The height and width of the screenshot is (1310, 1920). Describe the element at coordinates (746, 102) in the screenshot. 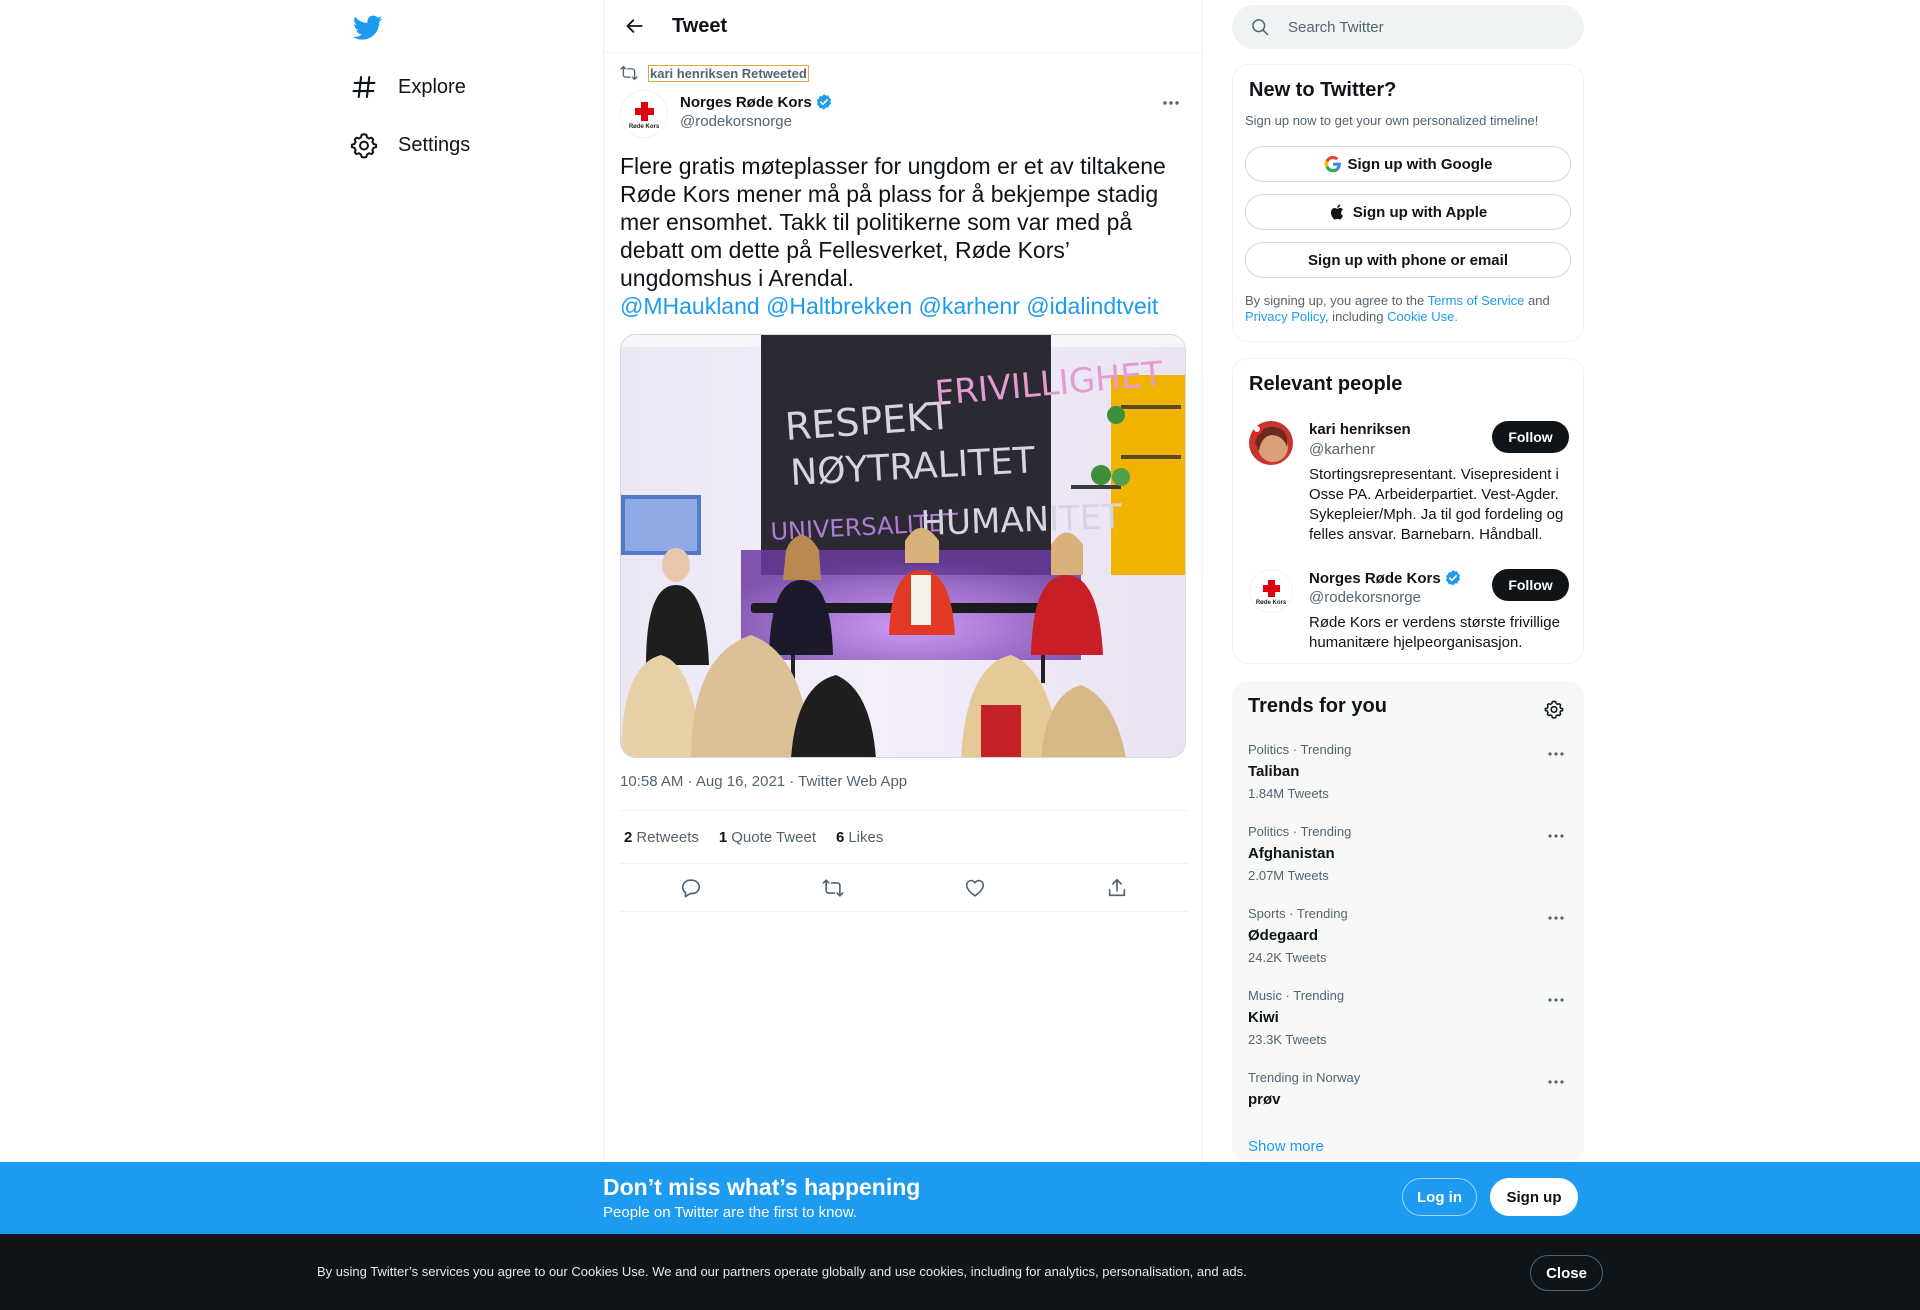

I see `author-name: Norges Røde Kors` at that location.